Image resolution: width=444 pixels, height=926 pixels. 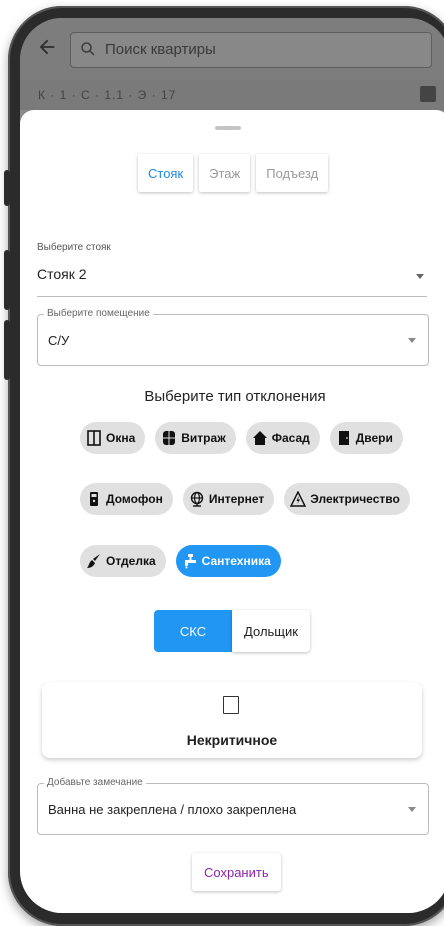 What do you see at coordinates (298, 499) in the screenshot?
I see `warning-electric-icon` at bounding box center [298, 499].